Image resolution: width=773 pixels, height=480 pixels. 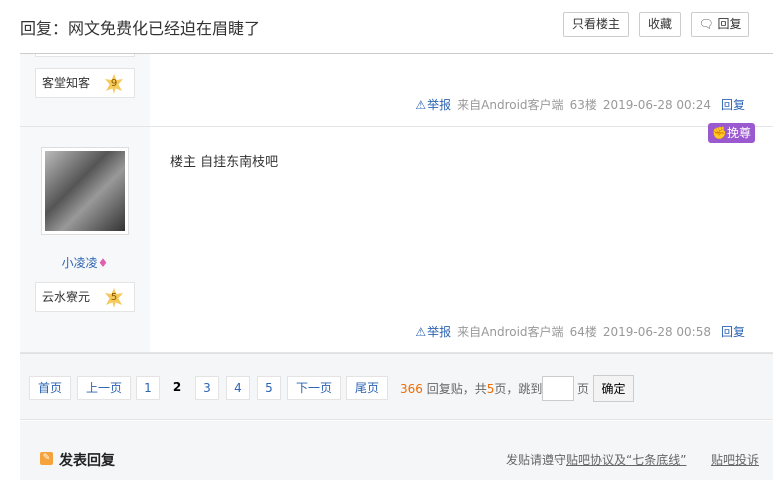 What do you see at coordinates (367, 388) in the screenshot?
I see `last-page: 尾页` at bounding box center [367, 388].